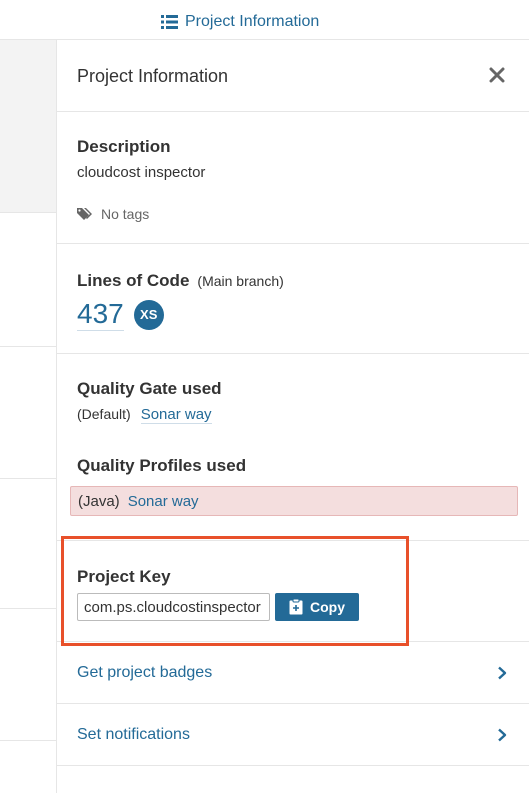  What do you see at coordinates (145, 672) in the screenshot?
I see `get-project-badges-label: Get project badges` at bounding box center [145, 672].